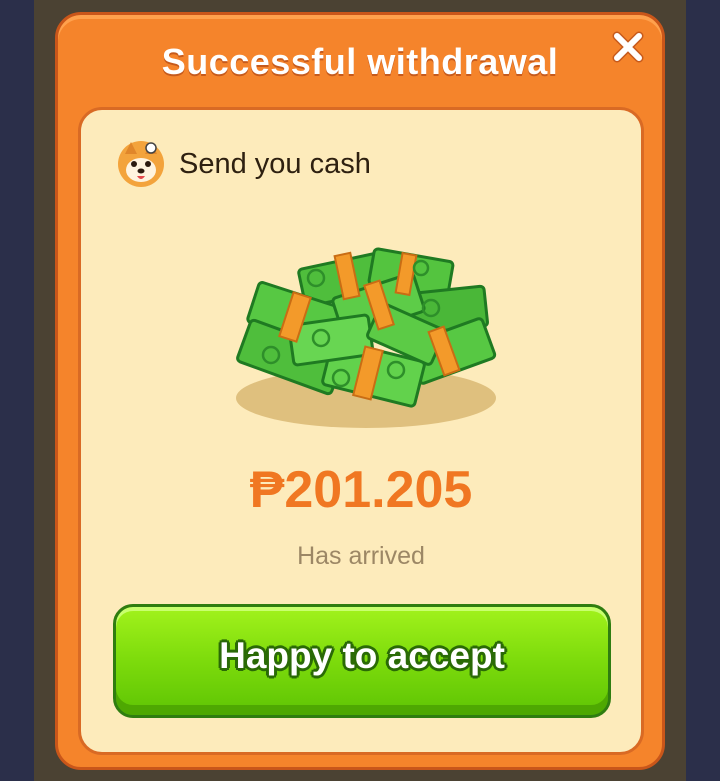 The image size is (720, 781). I want to click on close-button, so click(628, 47).